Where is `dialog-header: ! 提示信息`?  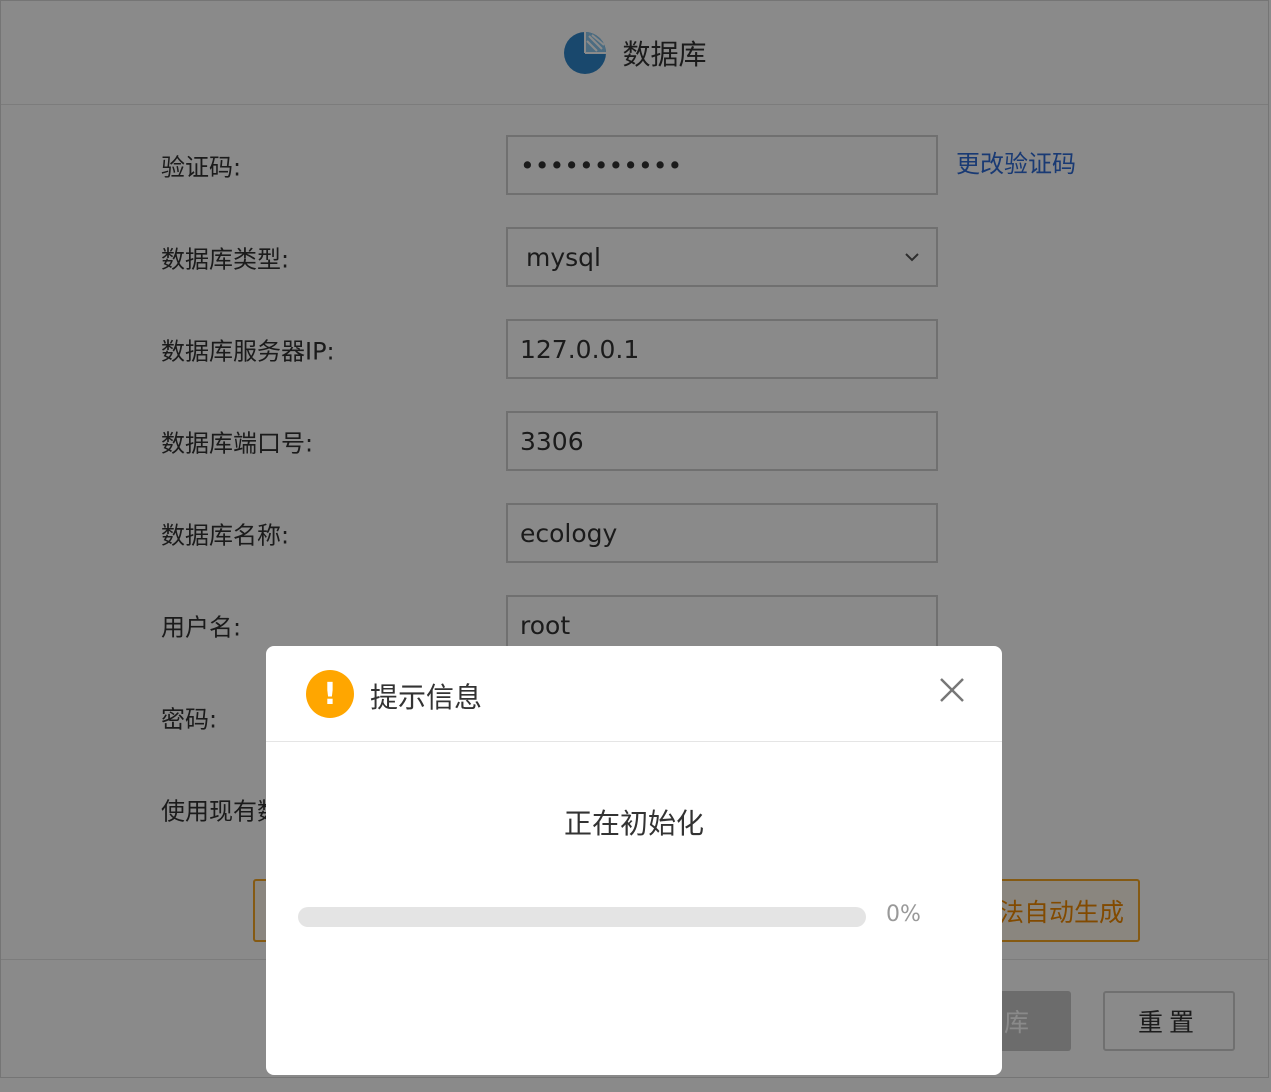
dialog-header: ! 提示信息 is located at coordinates (634, 694).